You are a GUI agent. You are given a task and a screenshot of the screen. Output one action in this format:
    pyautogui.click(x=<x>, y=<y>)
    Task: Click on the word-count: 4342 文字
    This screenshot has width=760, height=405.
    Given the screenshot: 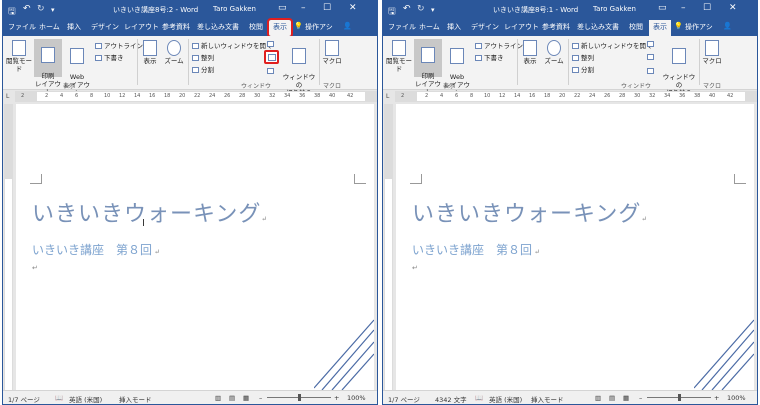 What is the action you would take?
    pyautogui.click(x=451, y=399)
    